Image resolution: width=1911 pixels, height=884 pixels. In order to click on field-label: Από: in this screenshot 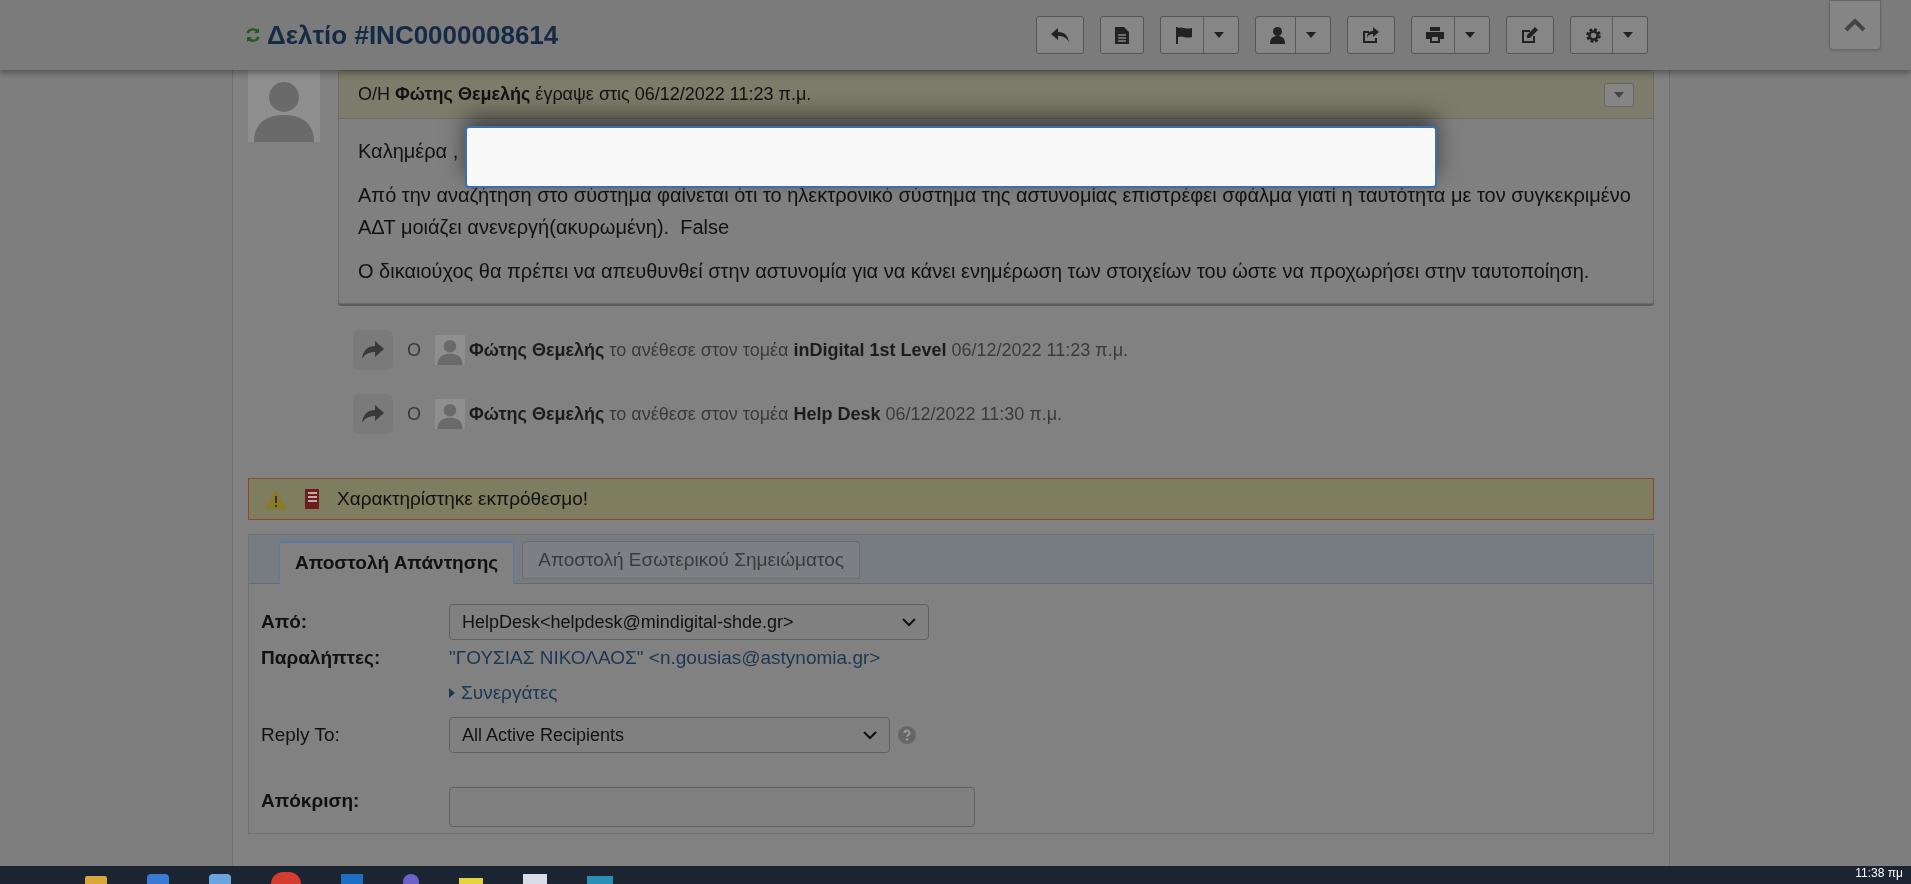, I will do `click(285, 621)`.